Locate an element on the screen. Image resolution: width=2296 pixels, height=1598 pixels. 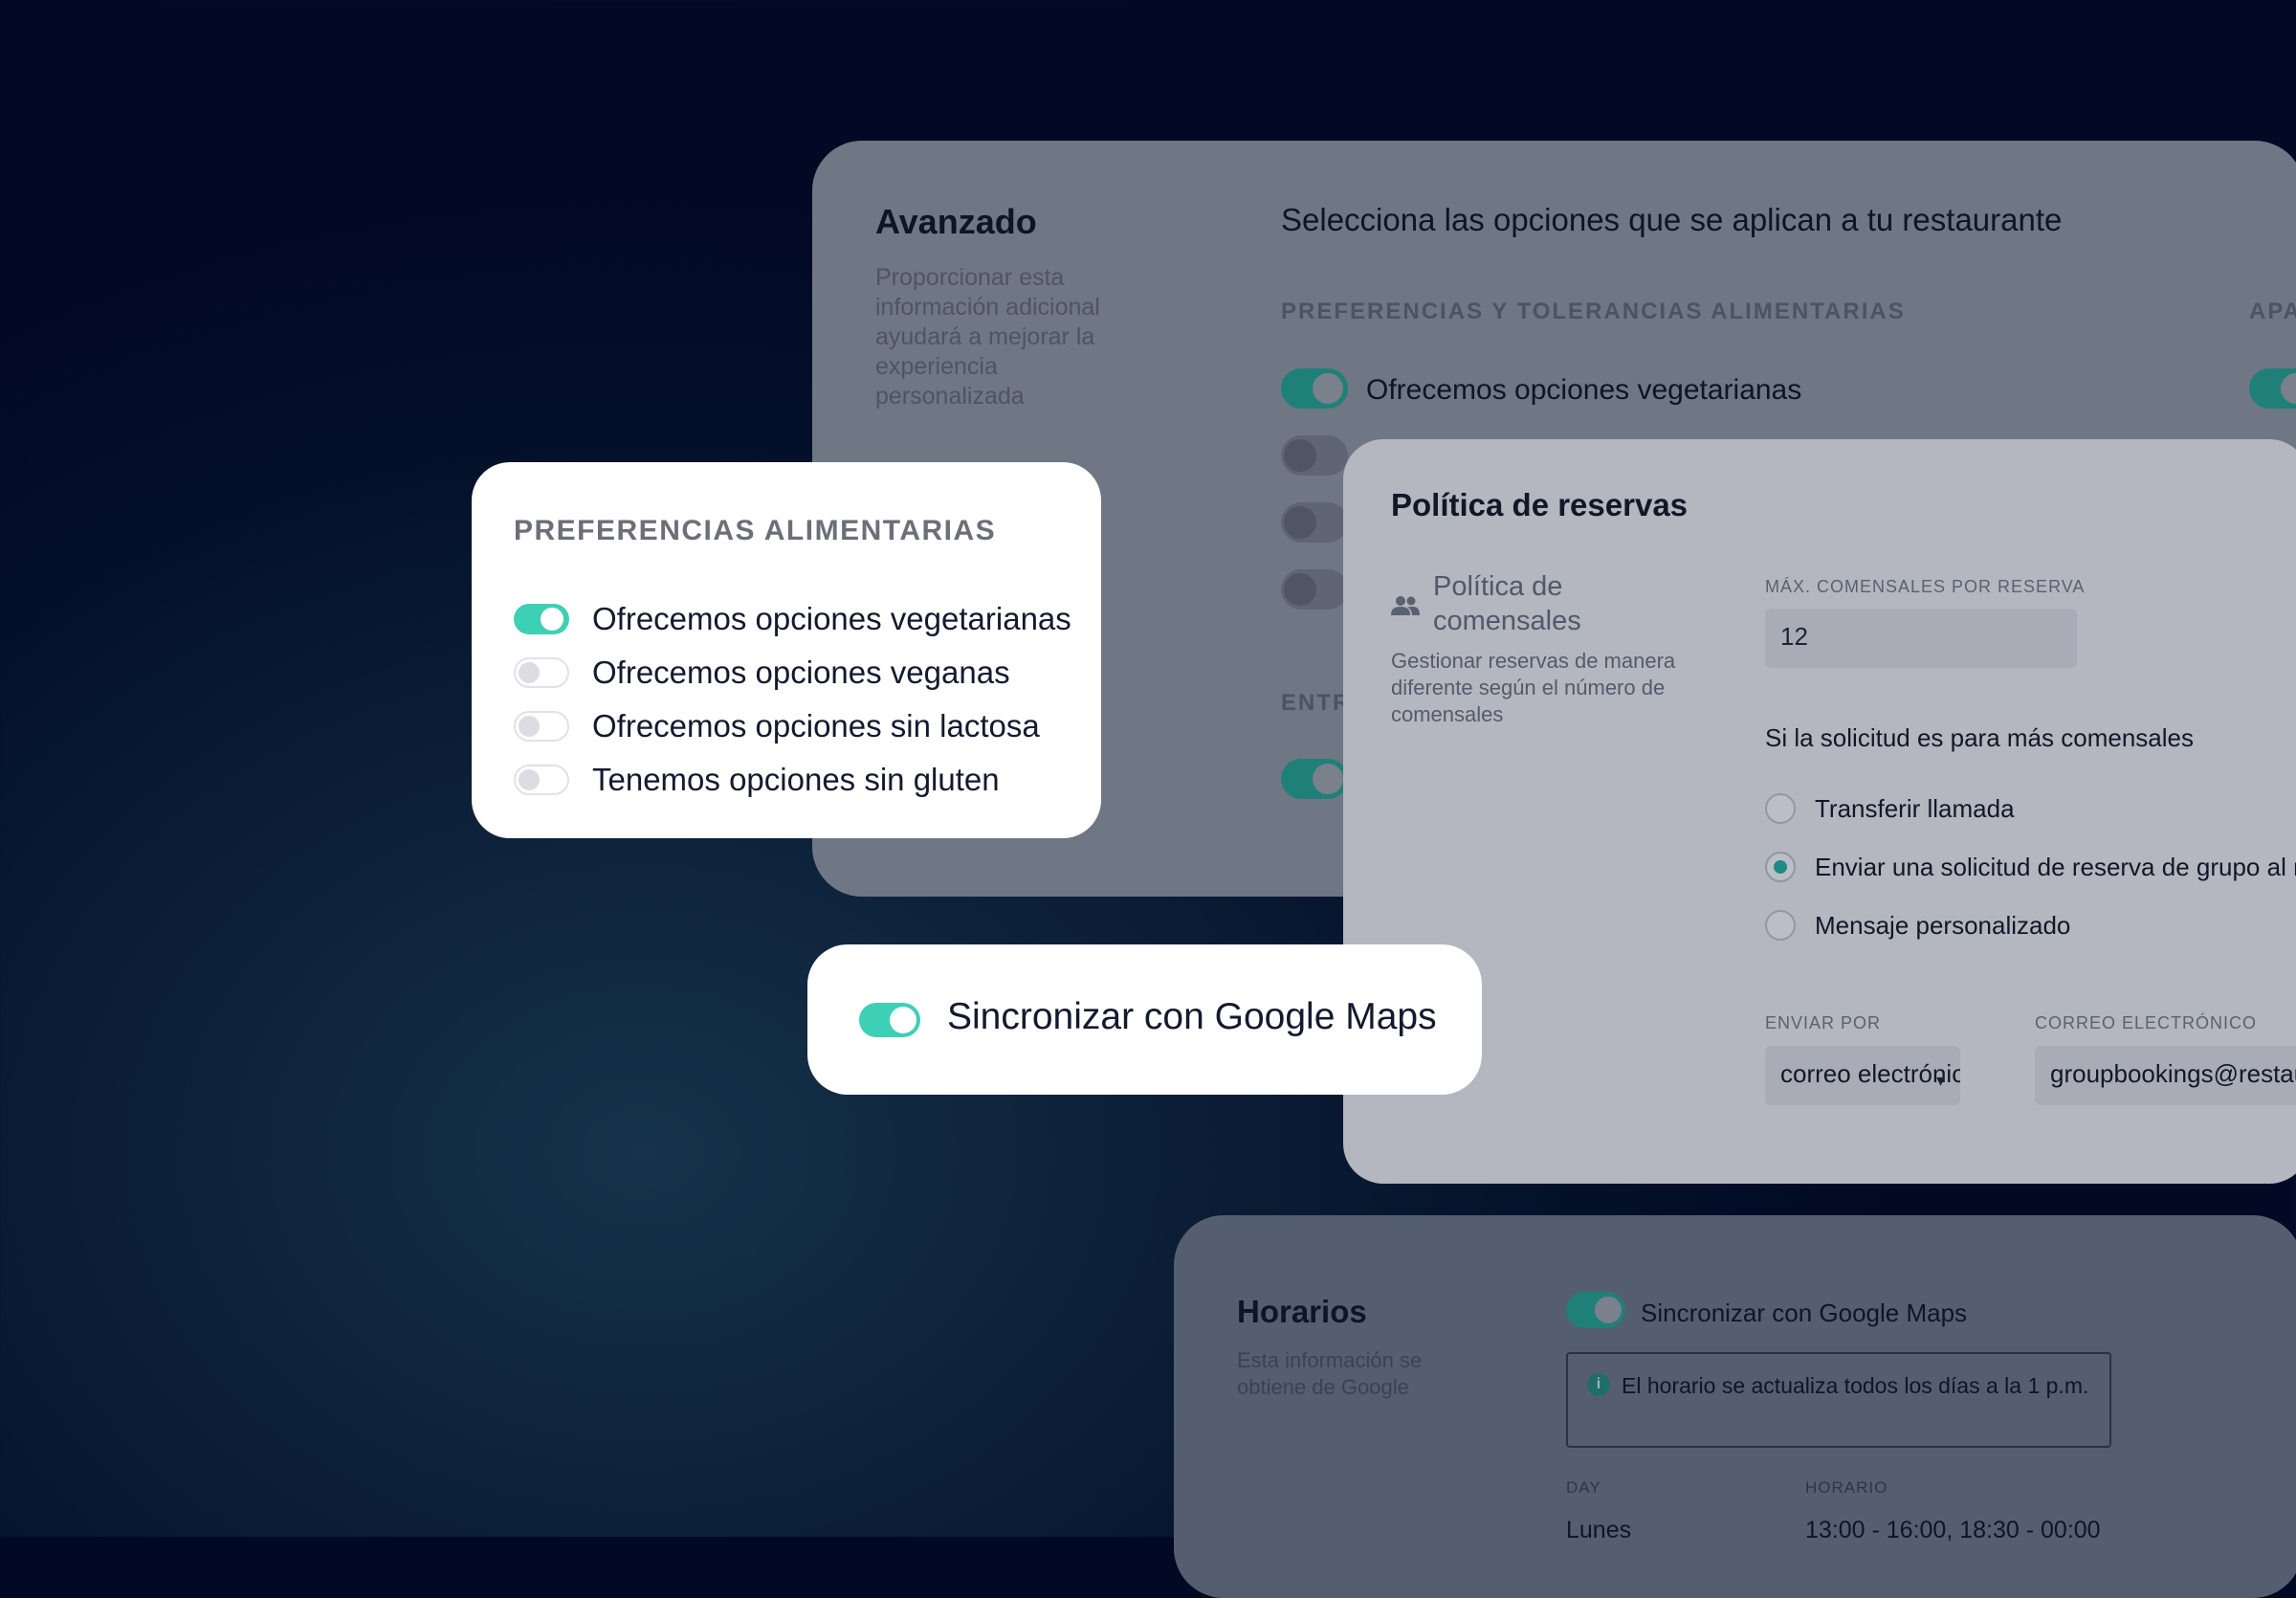
radio-transfer-call: Transferir llamada is located at coordinates (1890, 808).